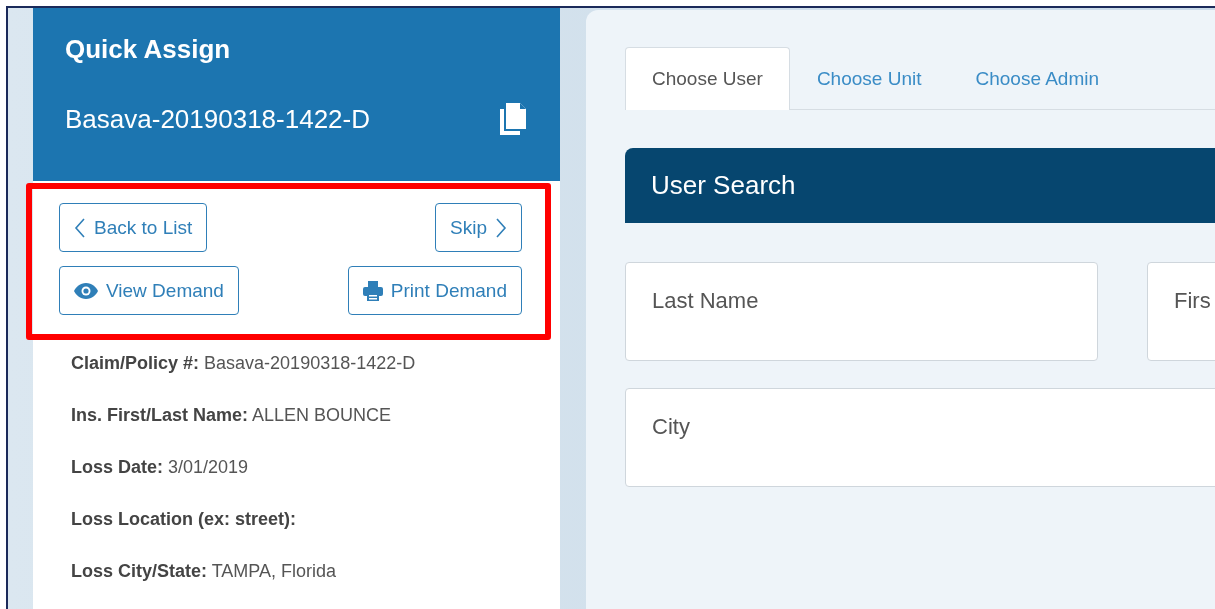 This screenshot has height=609, width=1215. I want to click on detail-line: Loss Location (ex: street):, so click(184, 519).